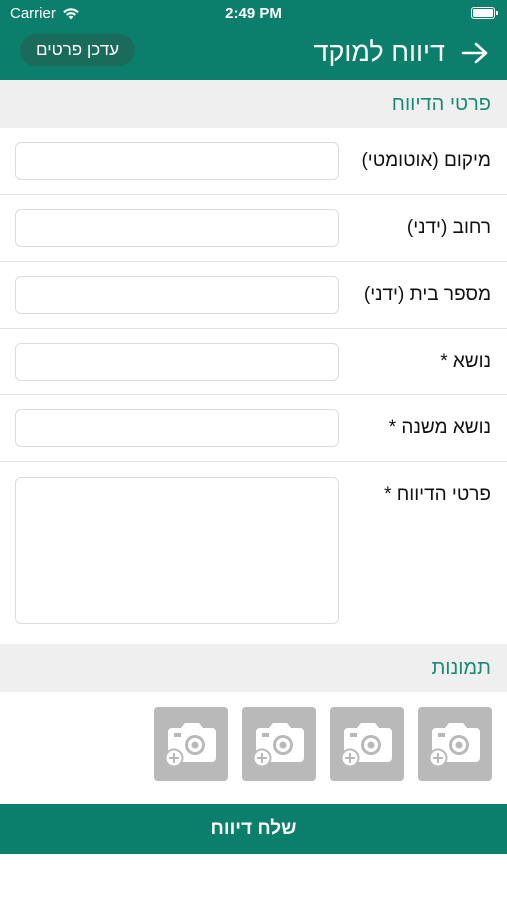 Image resolution: width=507 pixels, height=900 pixels. I want to click on house-number-input, so click(177, 295).